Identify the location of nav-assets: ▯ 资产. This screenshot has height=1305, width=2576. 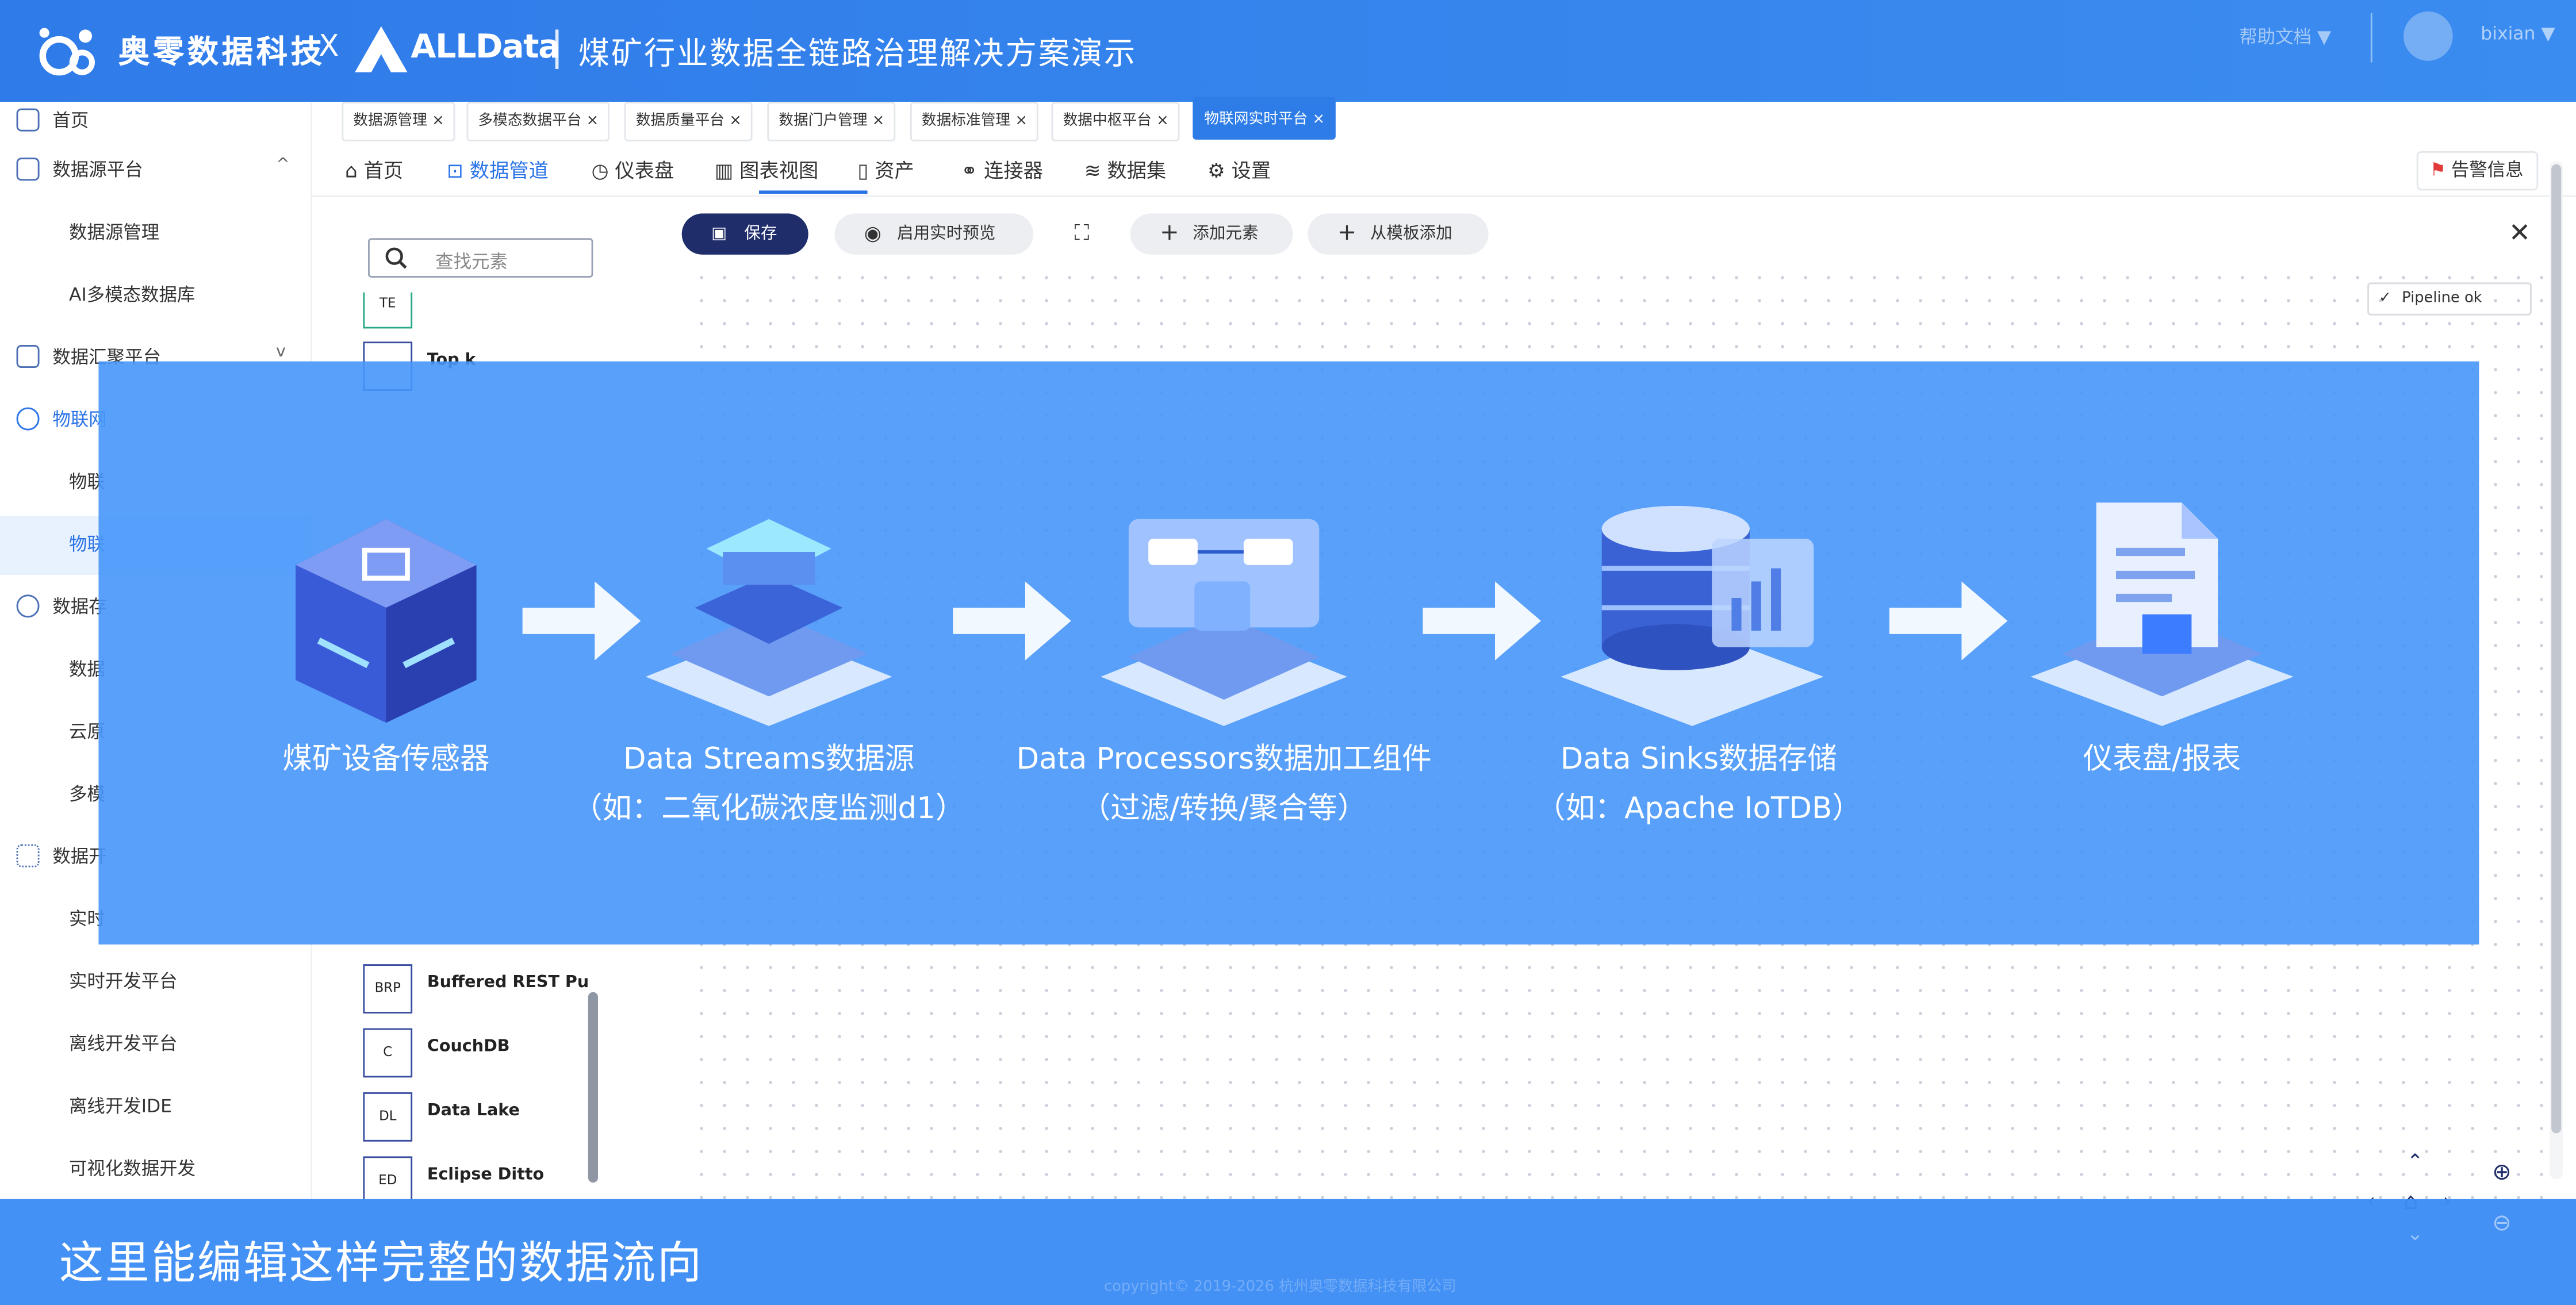
(885, 170).